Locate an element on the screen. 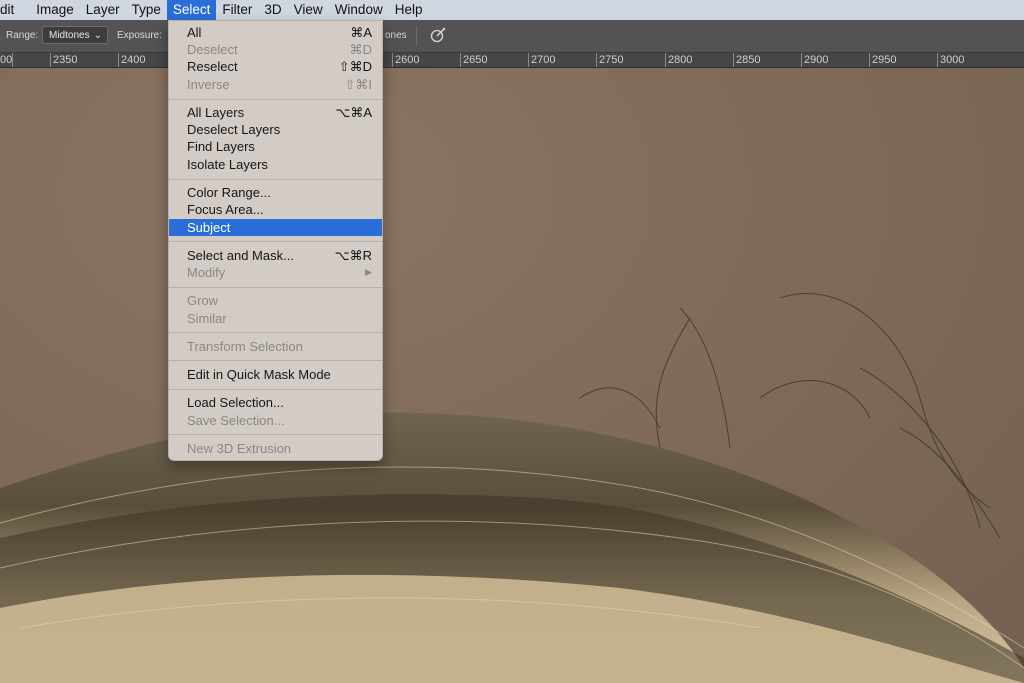  menu-item-quick-mask: Edit in Quick Mask Mode is located at coordinates (275, 374).